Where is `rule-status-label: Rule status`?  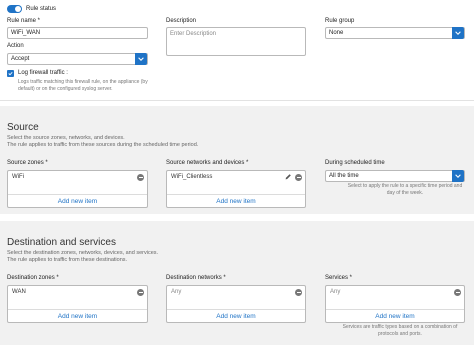 rule-status-label: Rule status is located at coordinates (41, 9).